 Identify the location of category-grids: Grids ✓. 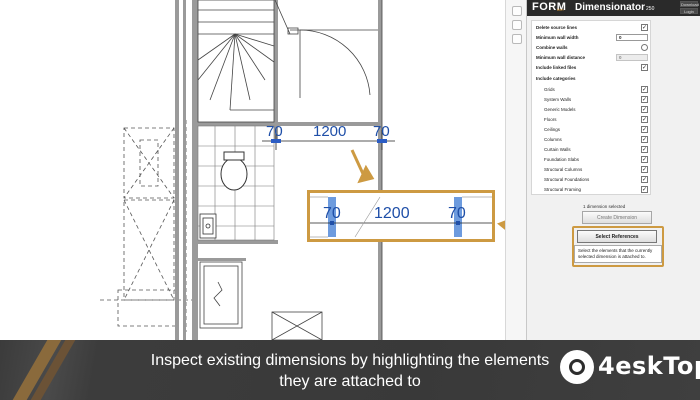
(596, 89).